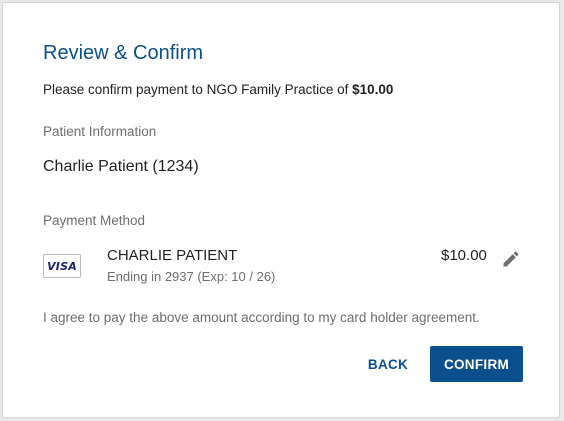 This screenshot has height=421, width=564. I want to click on dialog-title: Review & Confirm, so click(123, 53).